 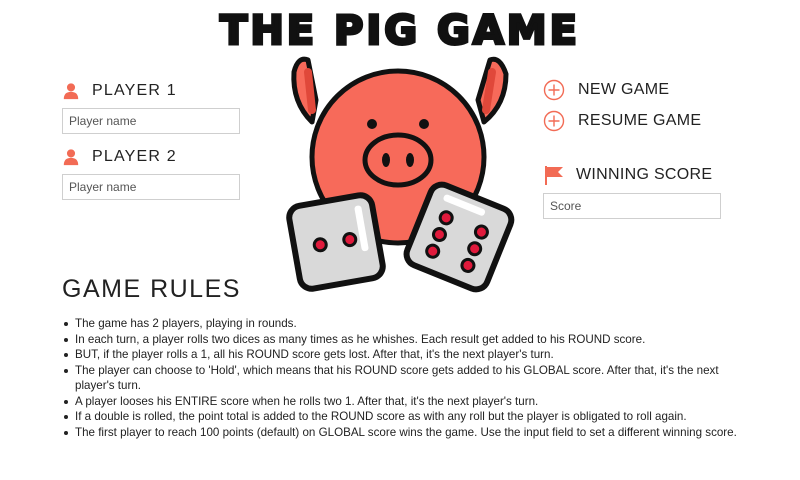 I want to click on player-1-label: PLAYER 1, so click(x=134, y=90).